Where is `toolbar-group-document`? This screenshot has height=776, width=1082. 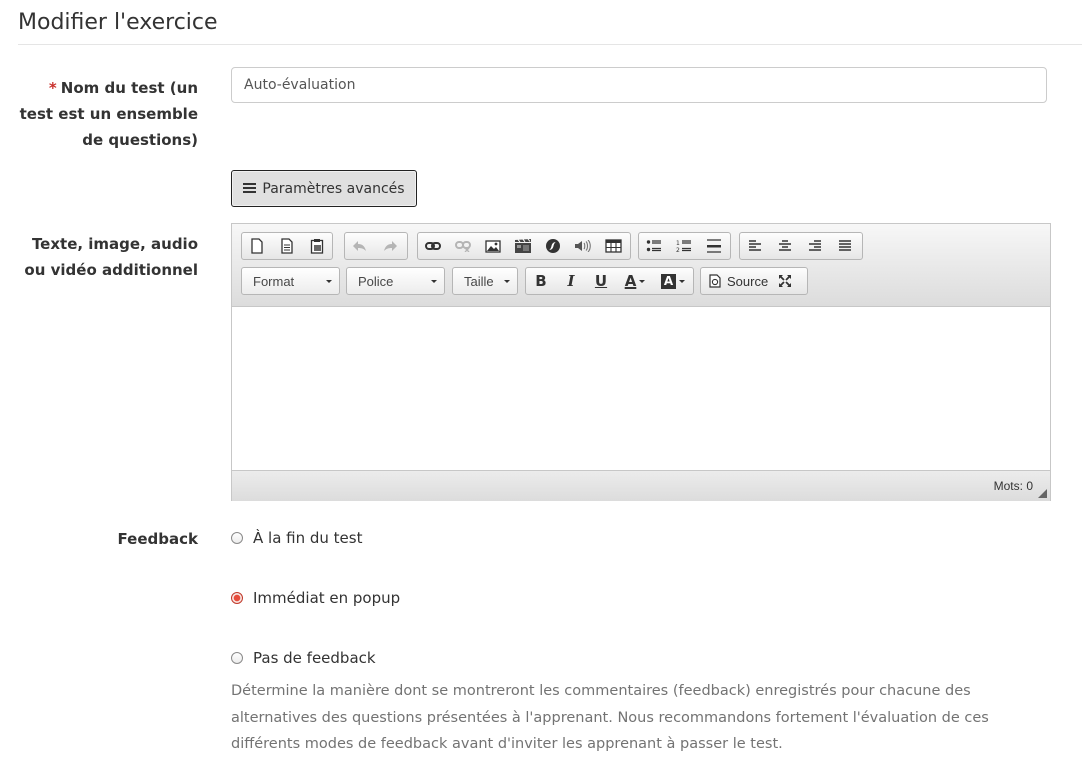
toolbar-group-document is located at coordinates (287, 246).